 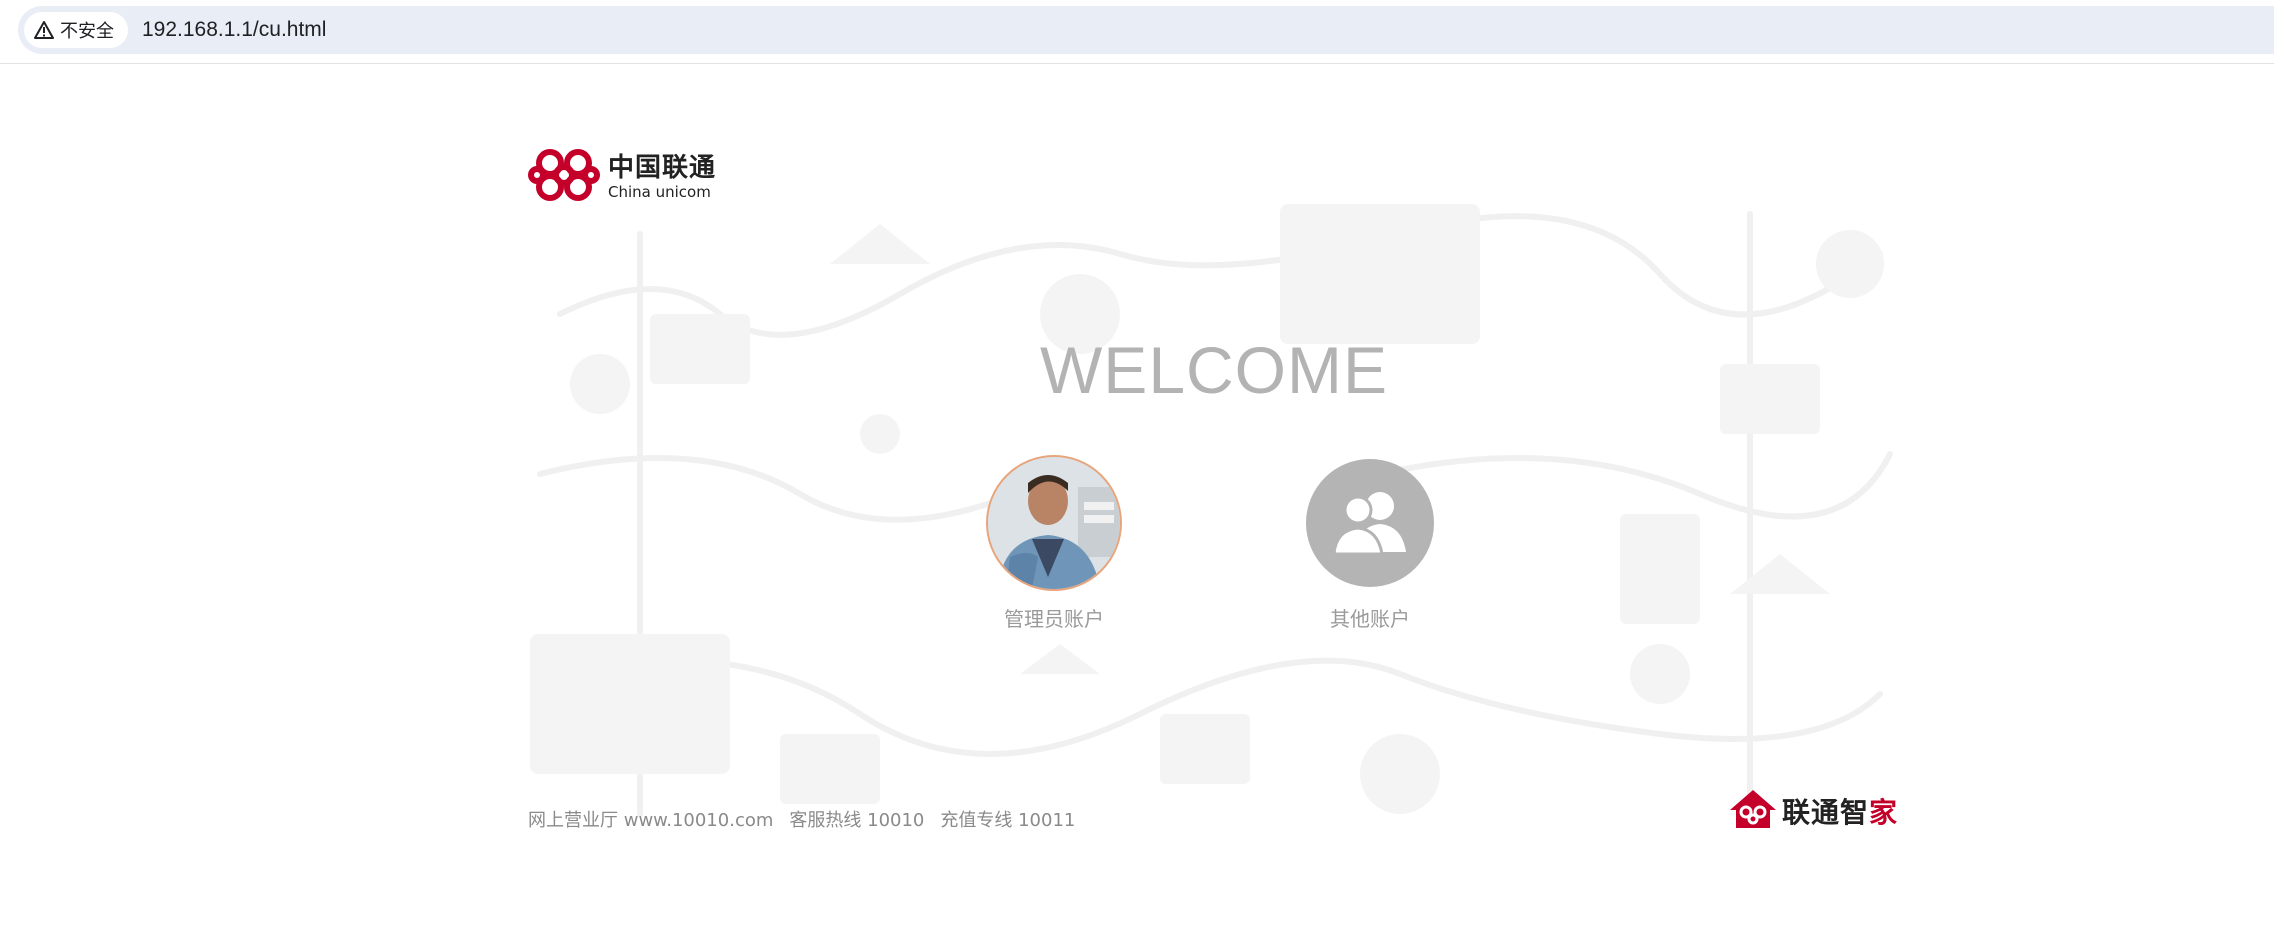 I want to click on admin-photo-icon, so click(x=1054, y=523).